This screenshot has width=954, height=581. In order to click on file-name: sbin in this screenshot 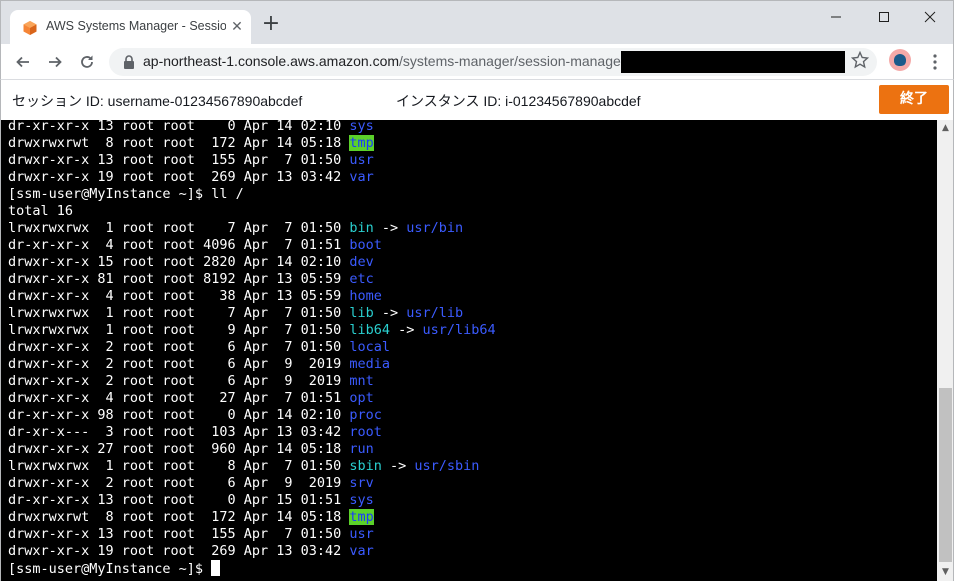, I will do `click(365, 466)`.